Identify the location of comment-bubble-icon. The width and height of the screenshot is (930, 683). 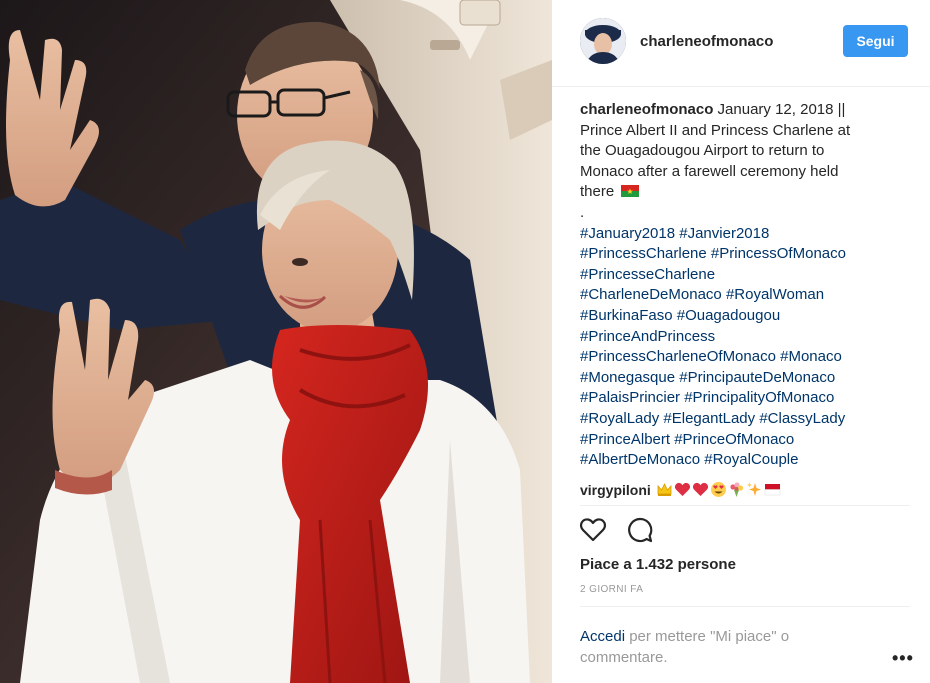
(640, 530).